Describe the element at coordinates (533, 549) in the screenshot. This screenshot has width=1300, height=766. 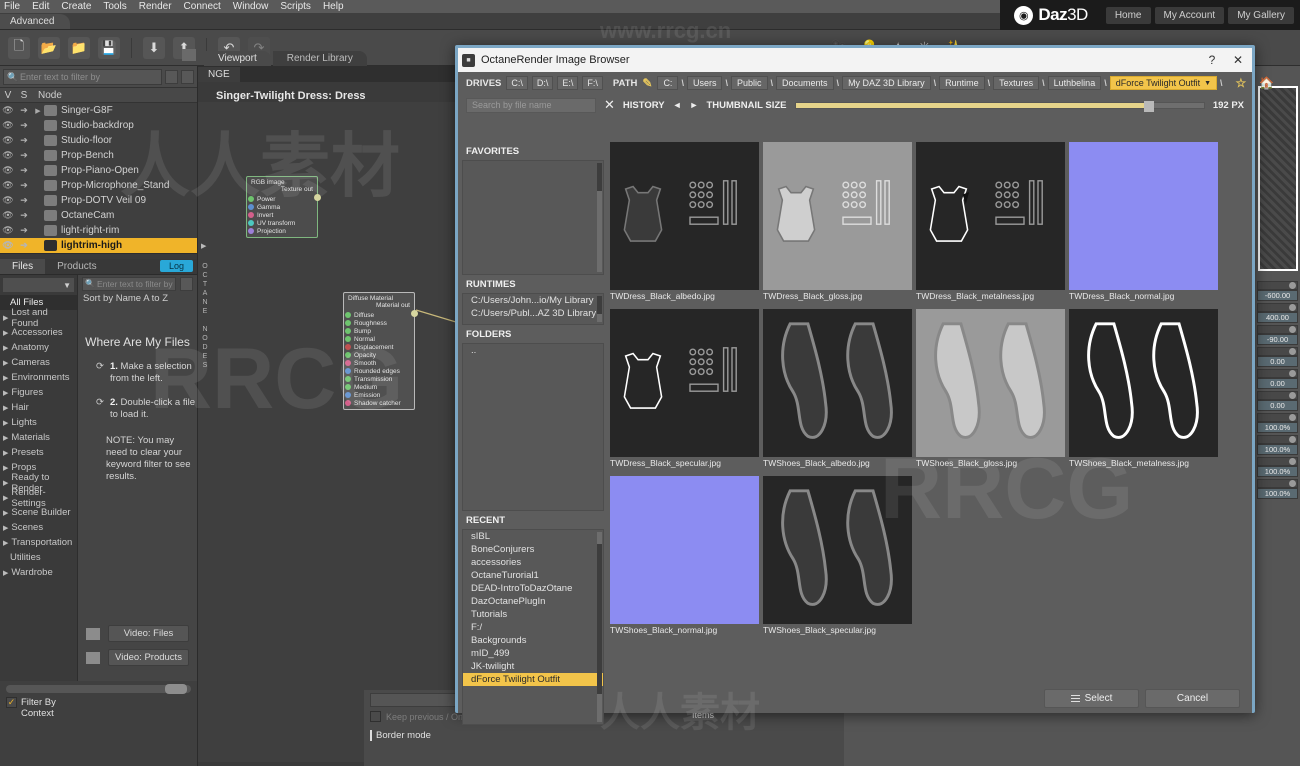
I see `recent-item: BoneConjurers` at that location.